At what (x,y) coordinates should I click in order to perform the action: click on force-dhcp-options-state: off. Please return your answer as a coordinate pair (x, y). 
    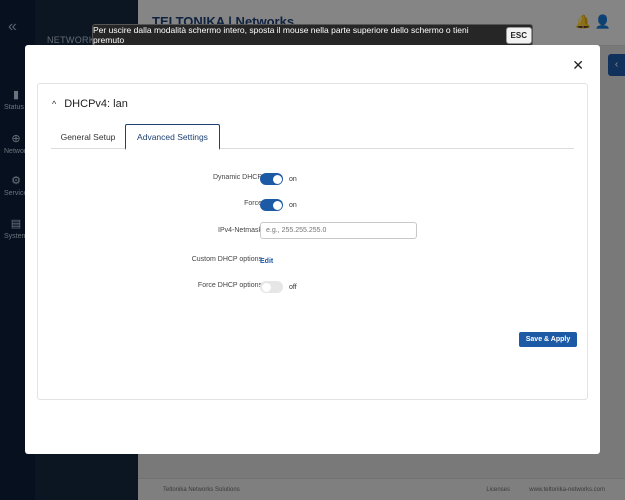
    Looking at the image, I should click on (293, 287).